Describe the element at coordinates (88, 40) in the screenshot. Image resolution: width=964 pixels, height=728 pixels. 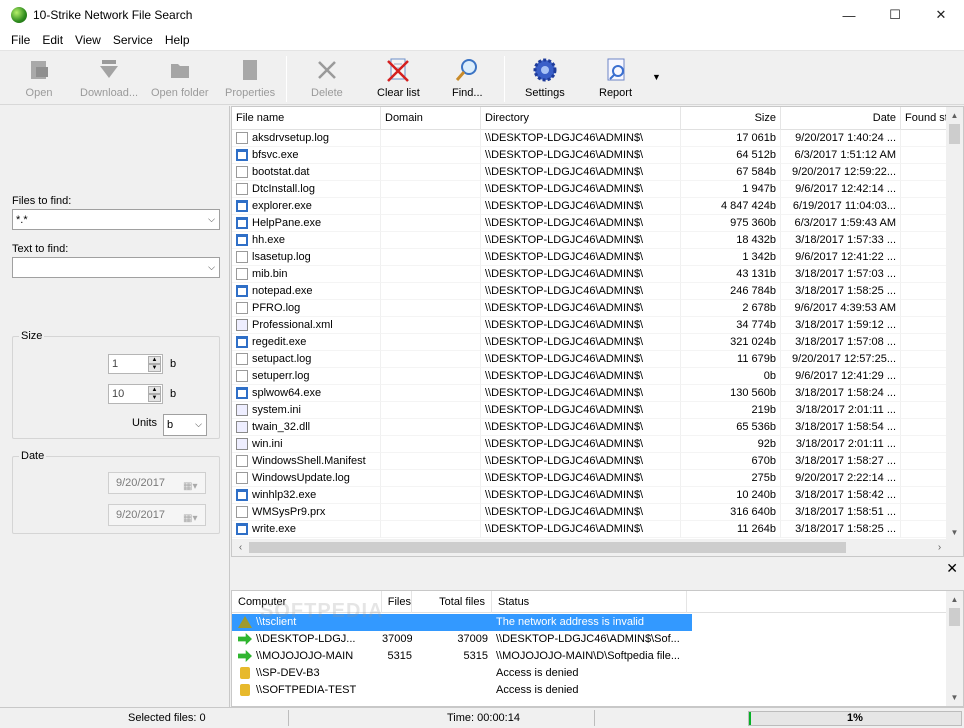
I see `menu-view: View` at that location.